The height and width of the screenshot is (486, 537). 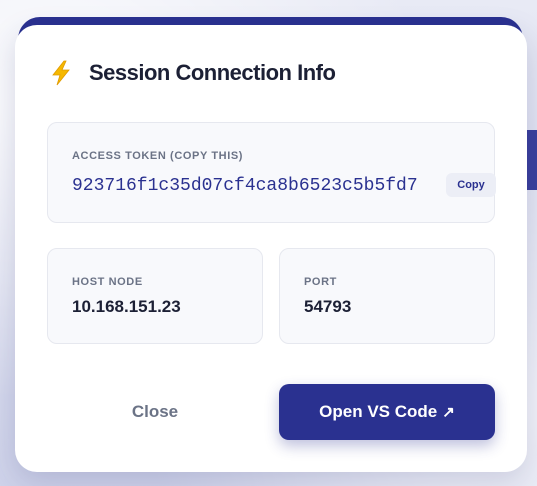 What do you see at coordinates (328, 306) in the screenshot?
I see `port-value: 54793` at bounding box center [328, 306].